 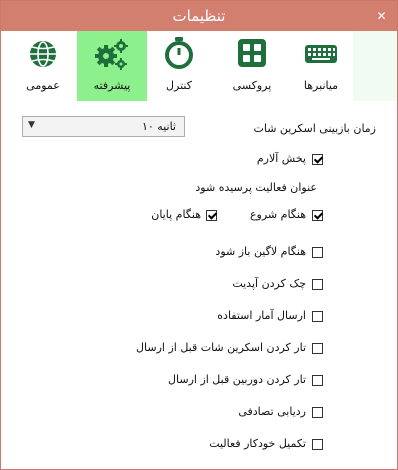 What do you see at coordinates (252, 54) in the screenshot?
I see `grid-icon` at bounding box center [252, 54].